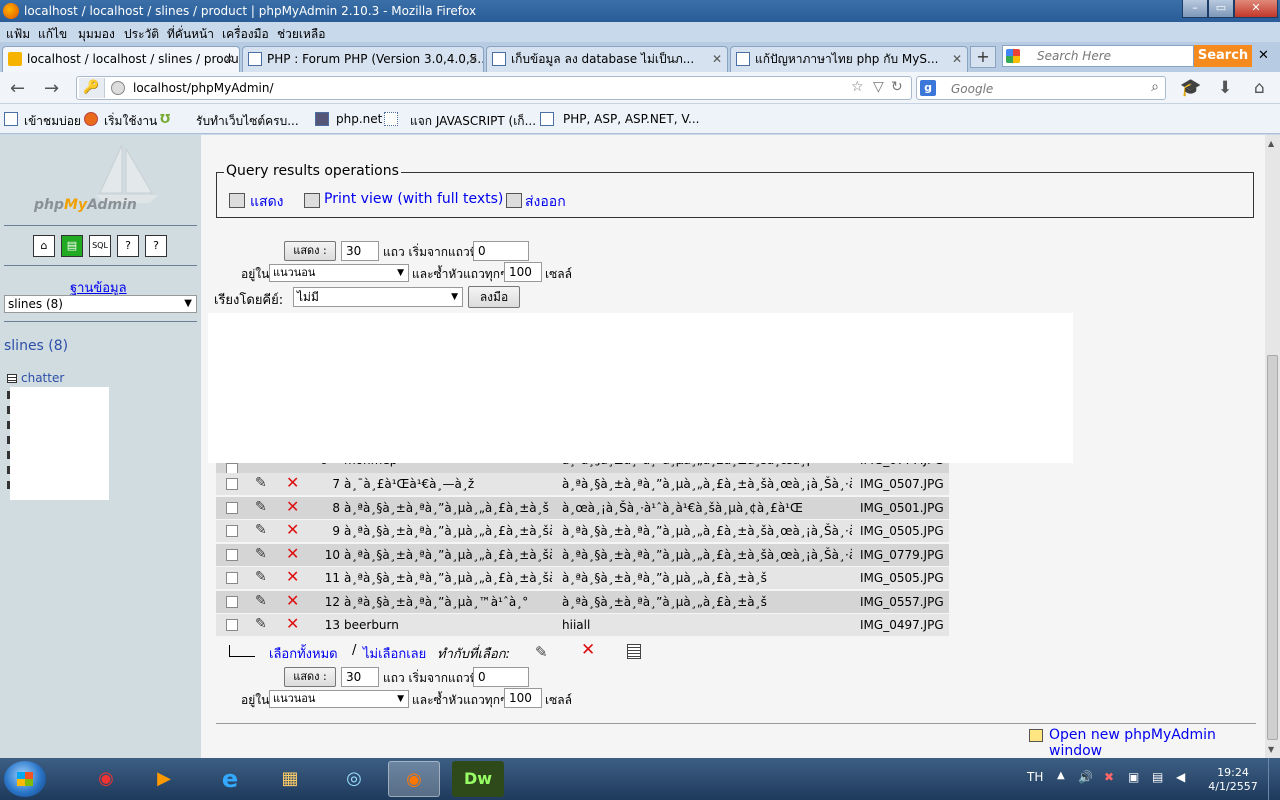 The height and width of the screenshot is (800, 1280). I want to click on tab-forum-php: PHP : Forum PHP (Version 3.0,4.0,5.... ✕, so click(363, 59).